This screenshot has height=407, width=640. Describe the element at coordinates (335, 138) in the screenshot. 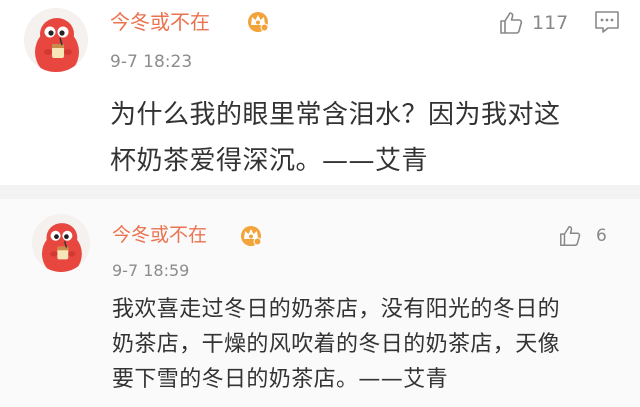

I see `comment-text: 为什么我的眼里常含泪水？因为我对这 杯奶茶爱得深沉。——艾青` at that location.